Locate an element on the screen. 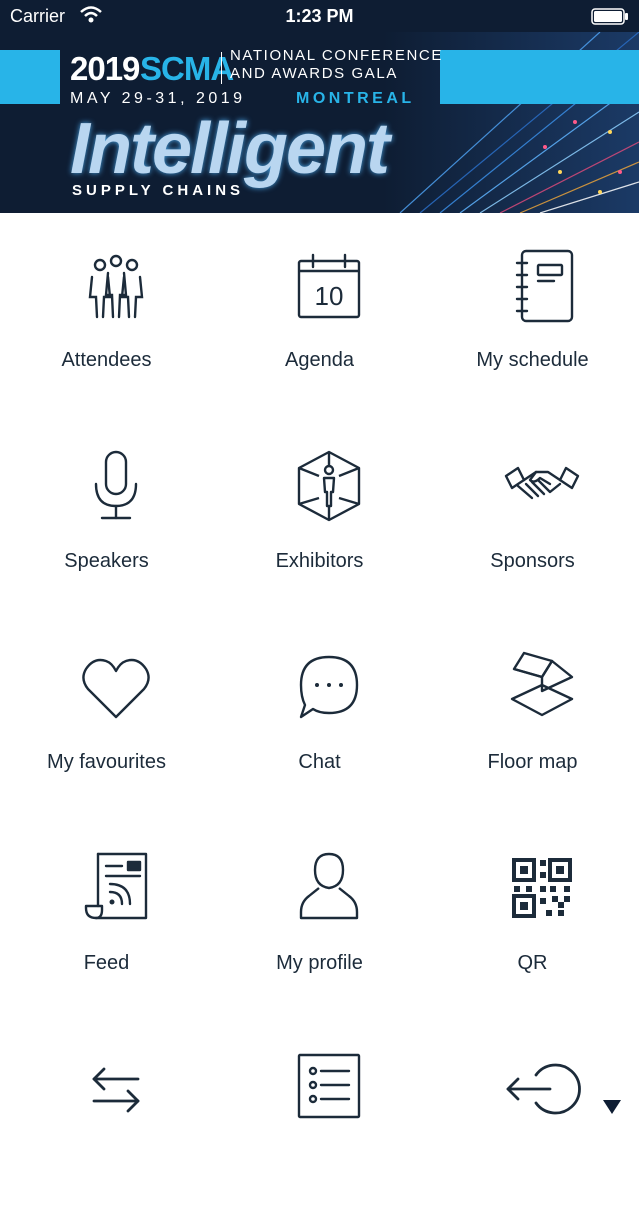 The height and width of the screenshot is (1217, 639). menu-item-exhibitors: Exhibitors is located at coordinates (319, 514).